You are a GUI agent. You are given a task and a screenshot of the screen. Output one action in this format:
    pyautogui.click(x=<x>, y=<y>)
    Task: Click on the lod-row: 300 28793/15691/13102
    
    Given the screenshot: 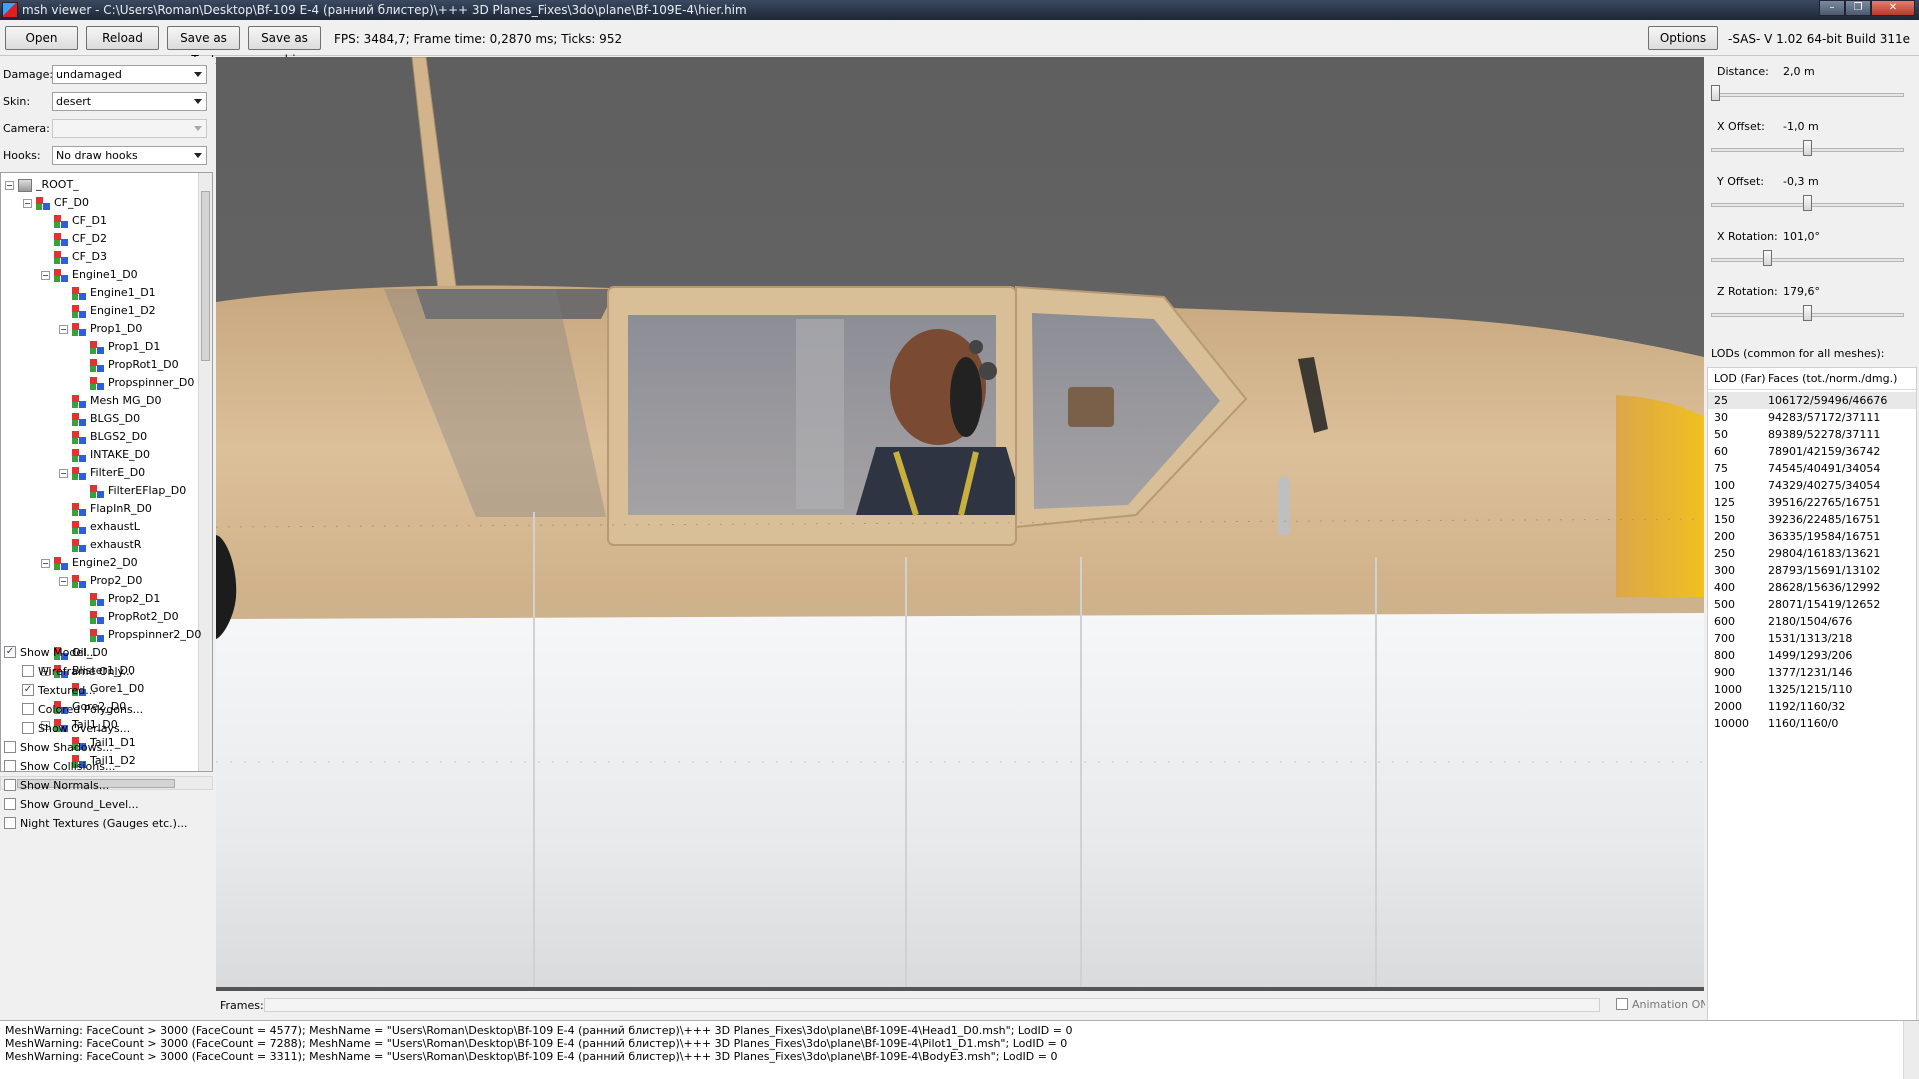 What is the action you would take?
    pyautogui.click(x=1812, y=570)
    